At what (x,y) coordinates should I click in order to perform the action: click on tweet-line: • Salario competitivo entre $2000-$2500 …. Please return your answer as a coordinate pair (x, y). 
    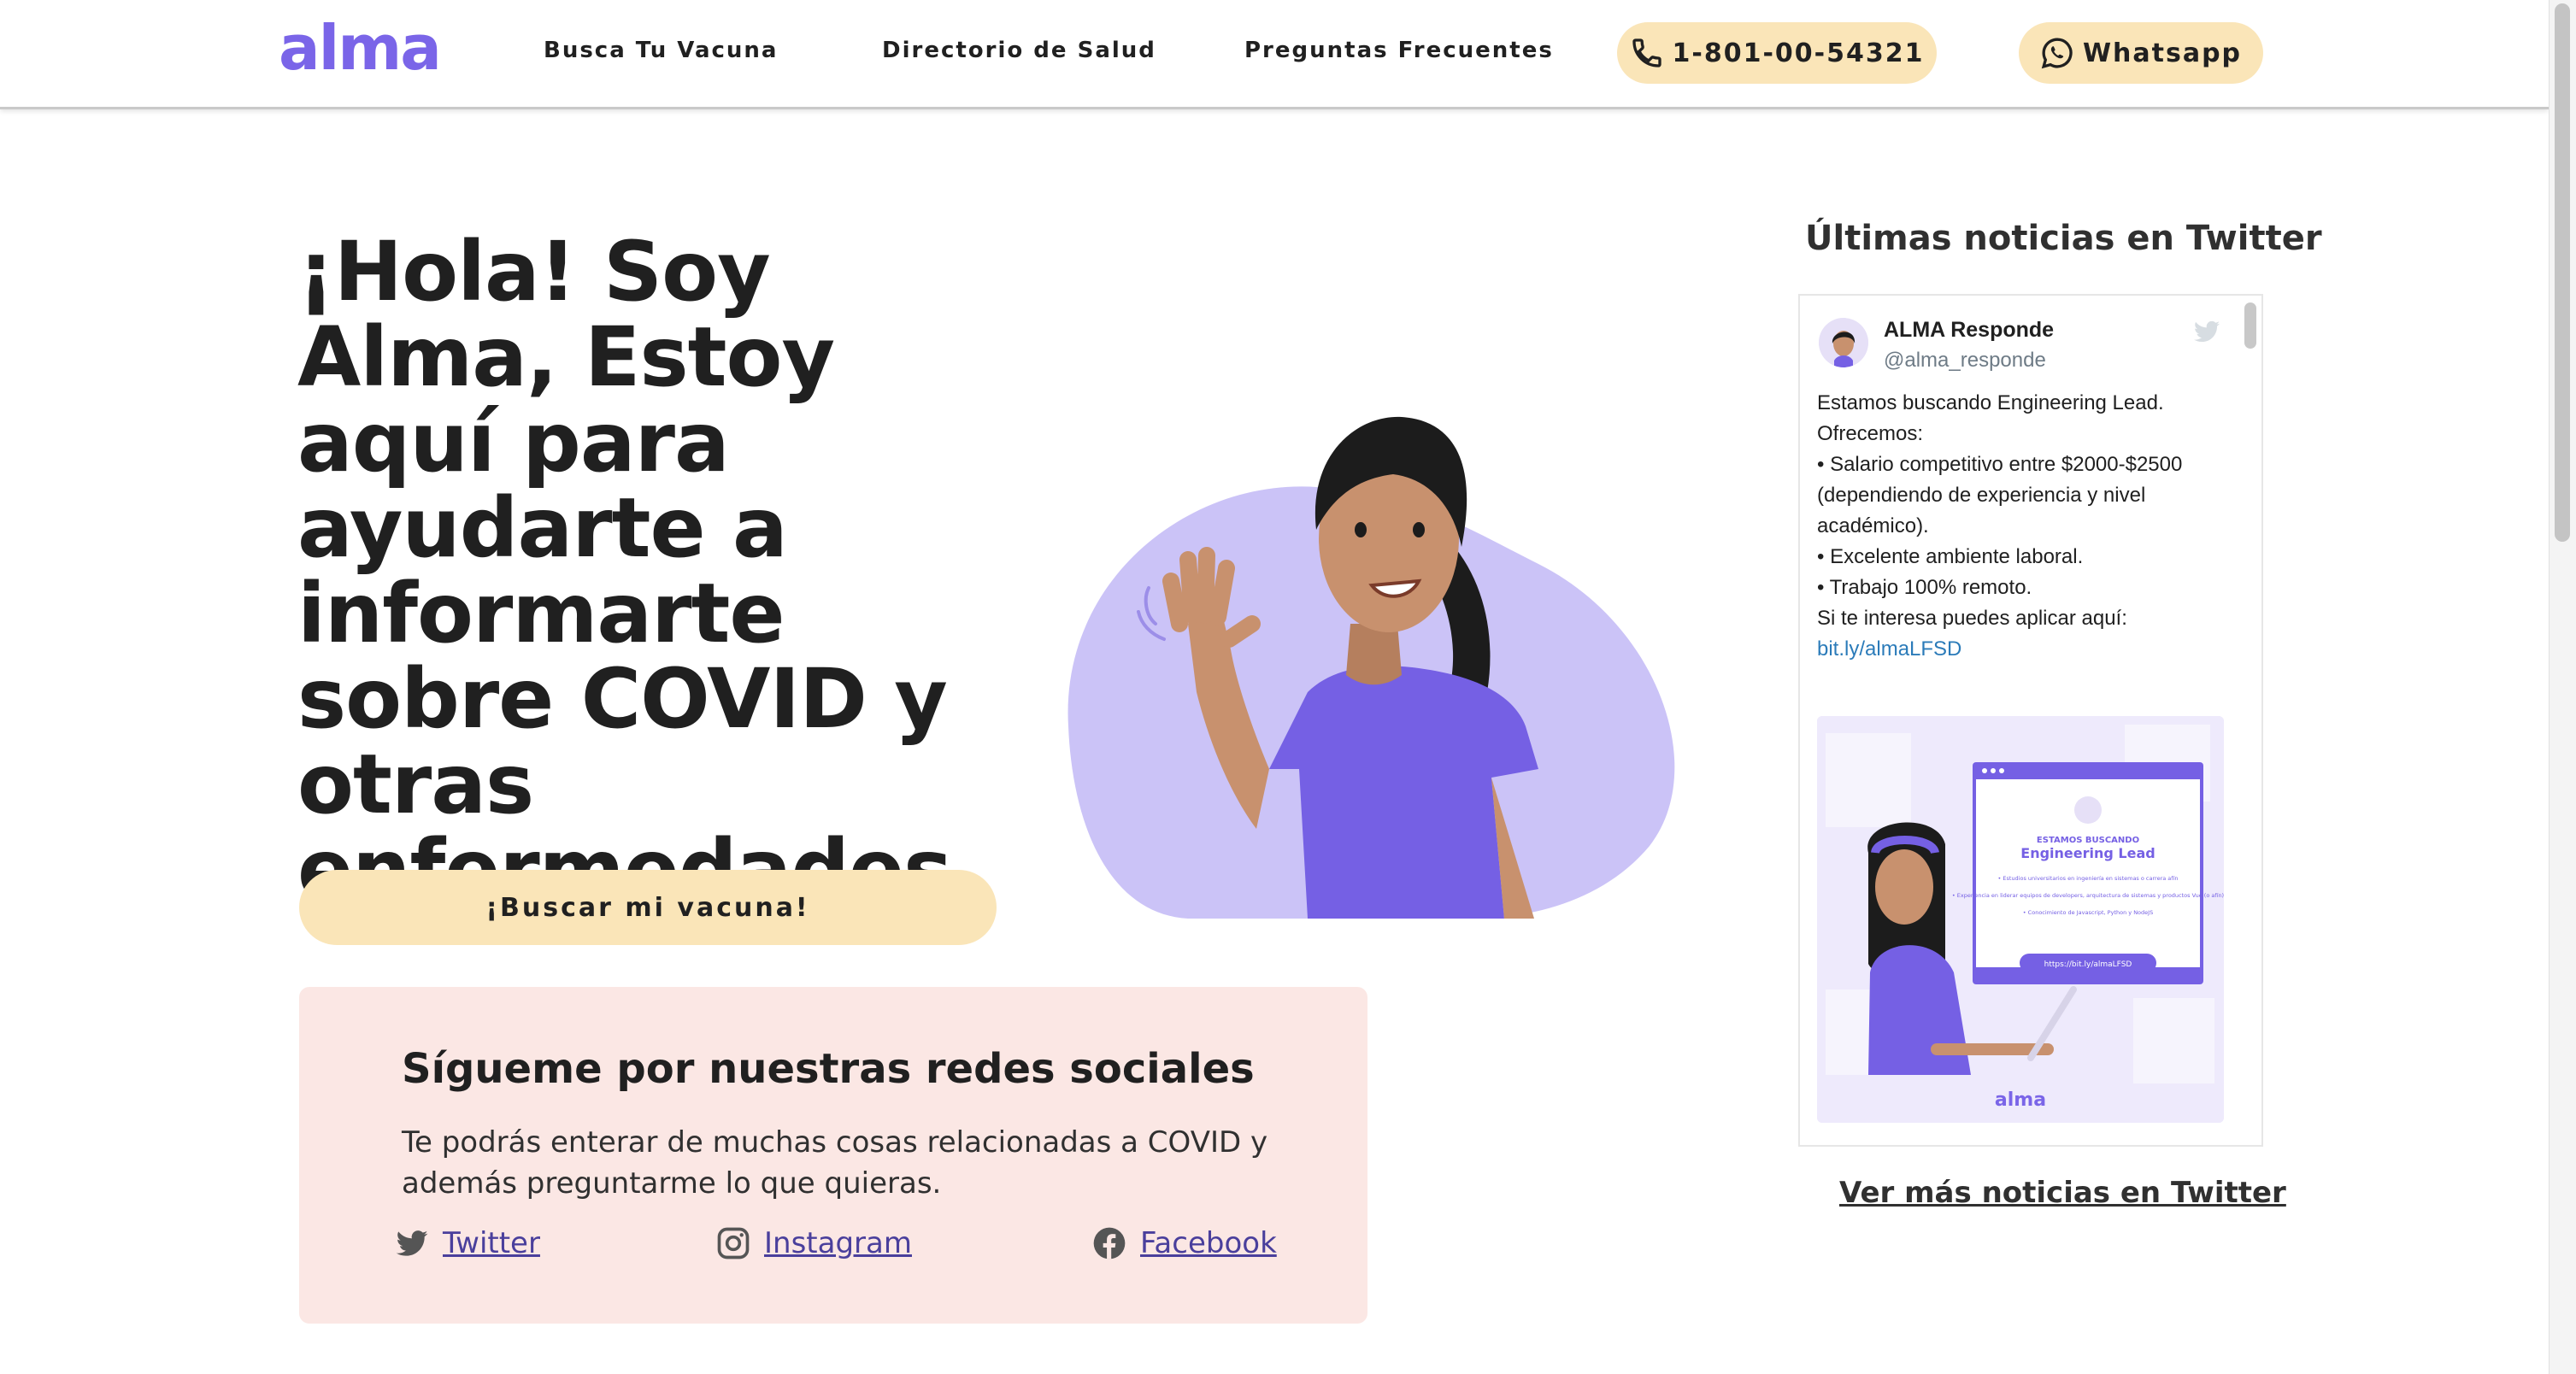
    Looking at the image, I should click on (2000, 495).